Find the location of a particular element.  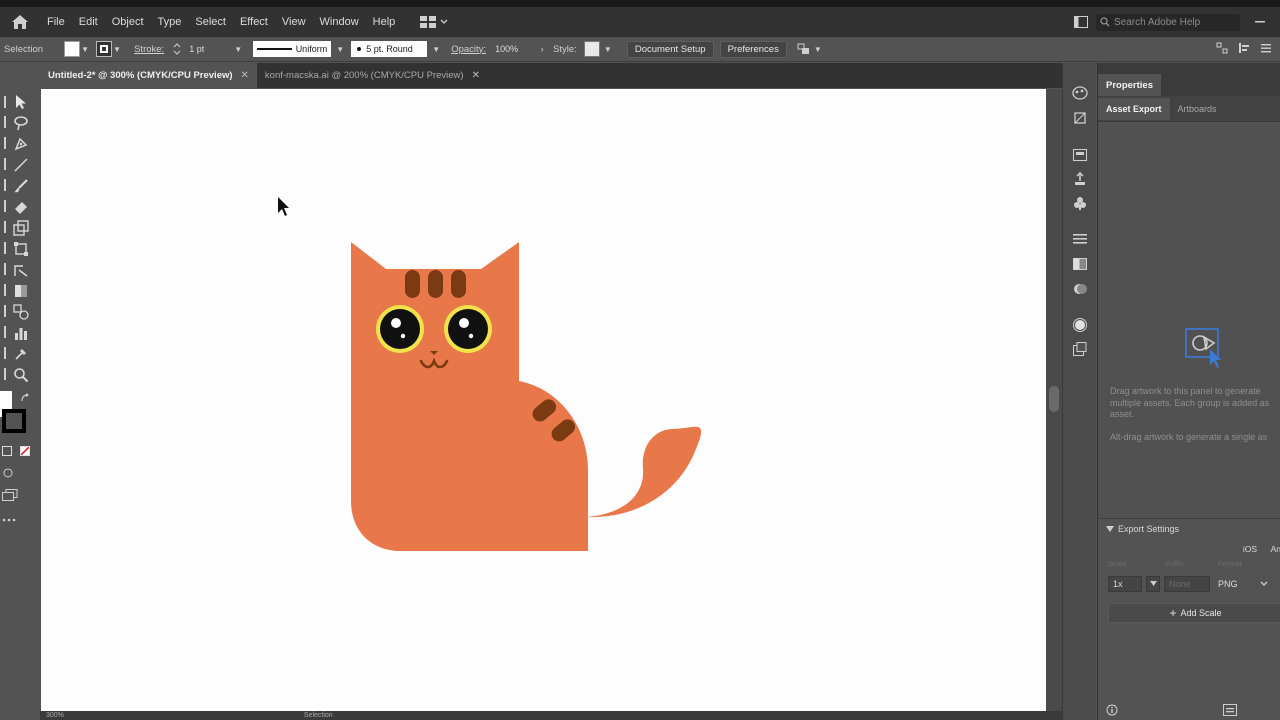

menu-window: Window is located at coordinates (339, 22).